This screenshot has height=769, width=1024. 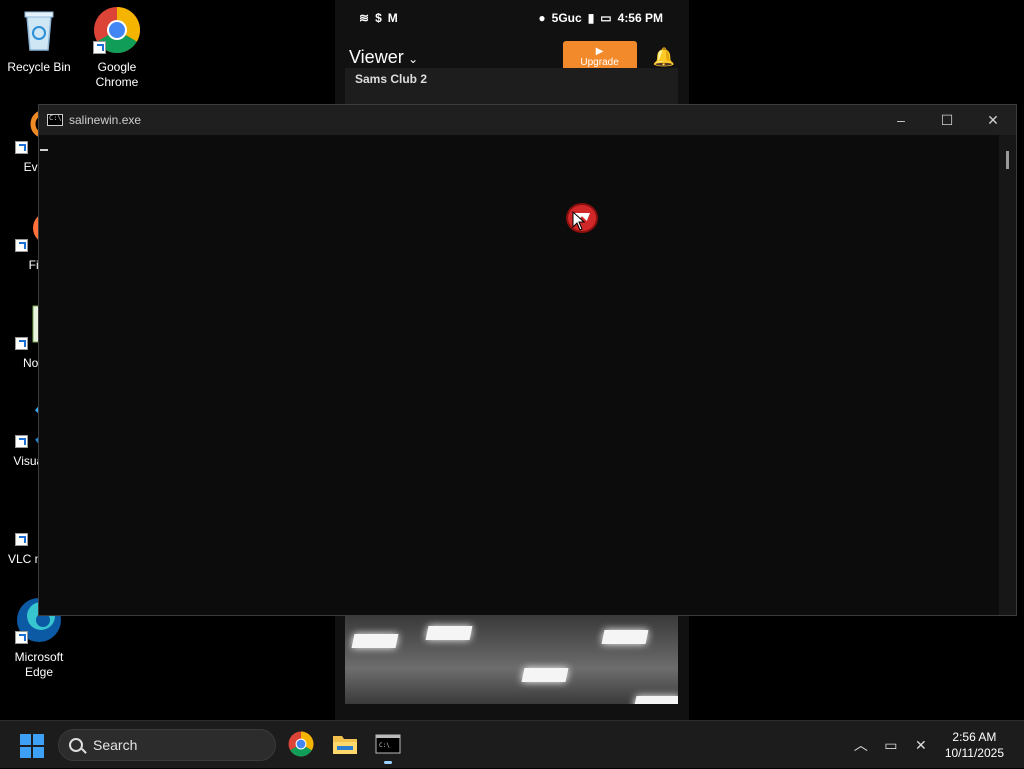 What do you see at coordinates (974, 745) in the screenshot?
I see `taskbar-clock: 2:56 AM 10/11/2025` at bounding box center [974, 745].